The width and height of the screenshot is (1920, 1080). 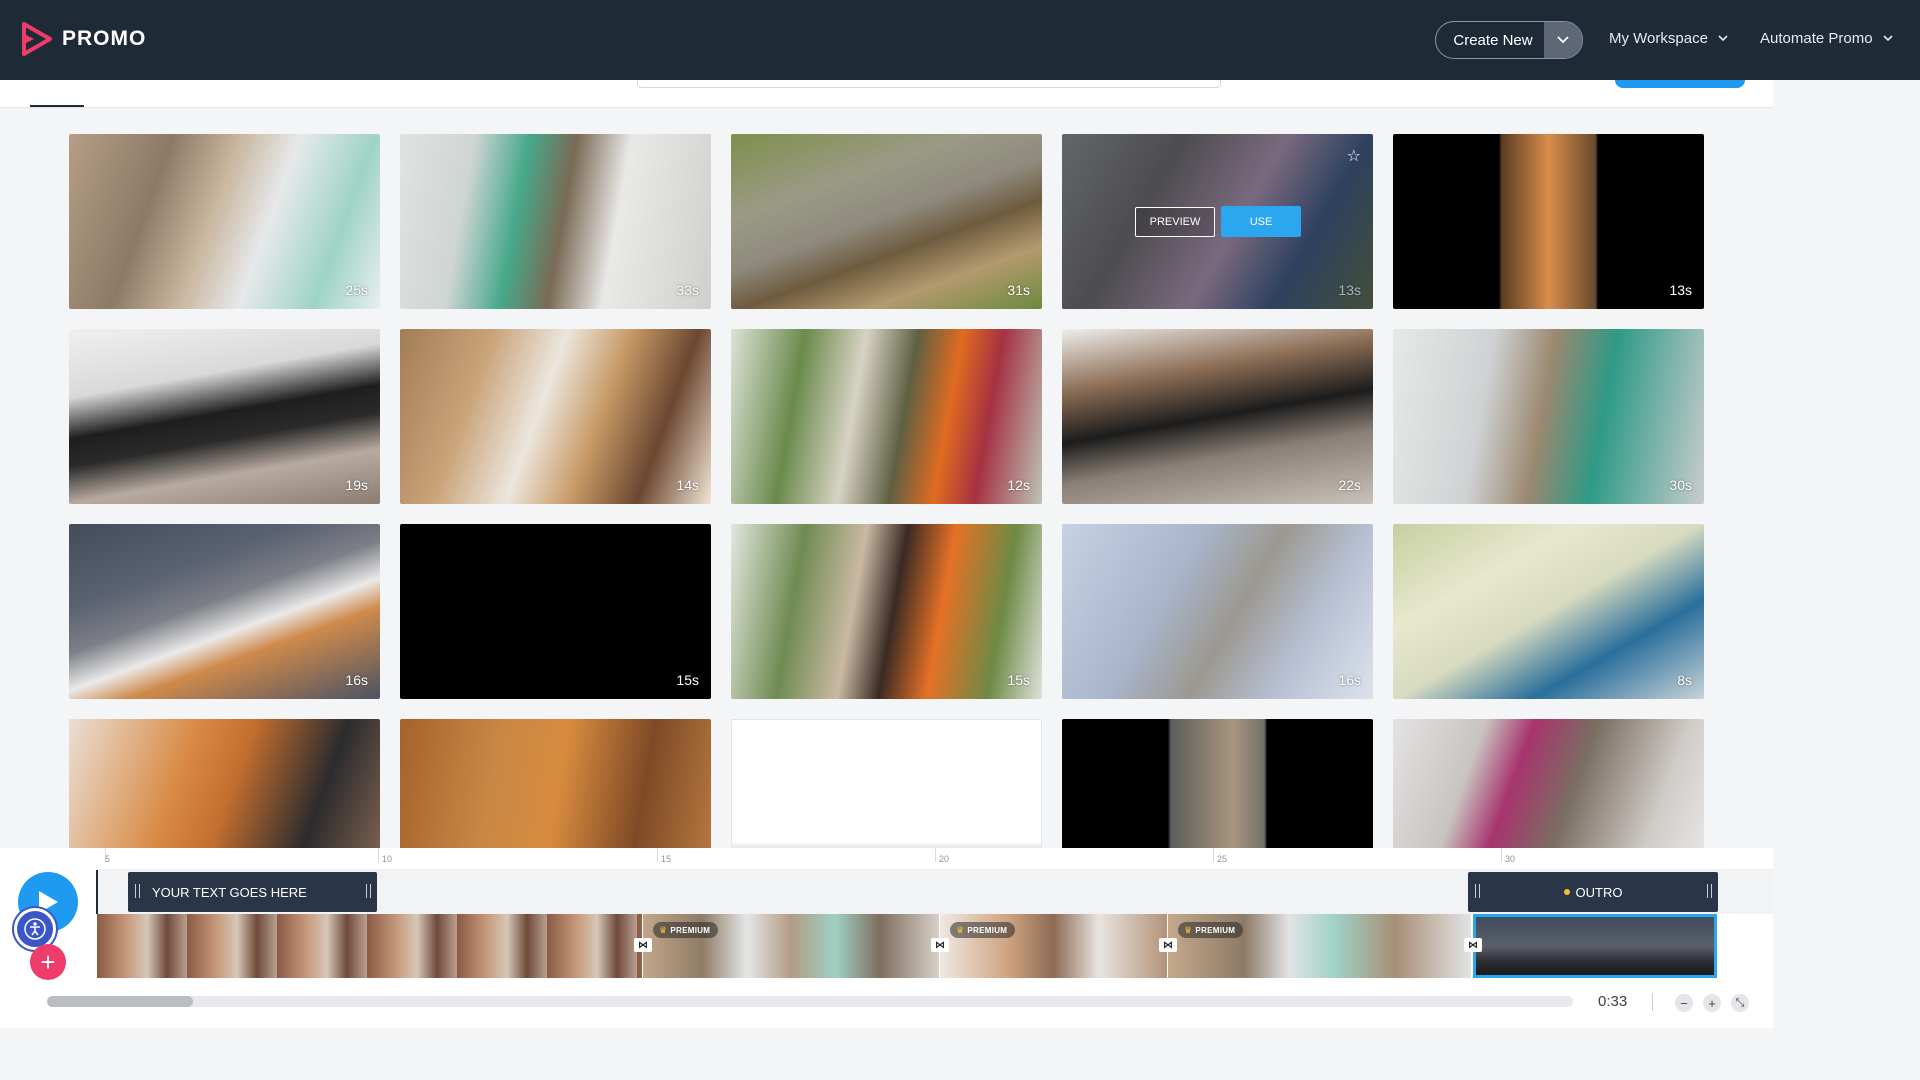 What do you see at coordinates (356, 290) in the screenshot?
I see `duration-label: 25s` at bounding box center [356, 290].